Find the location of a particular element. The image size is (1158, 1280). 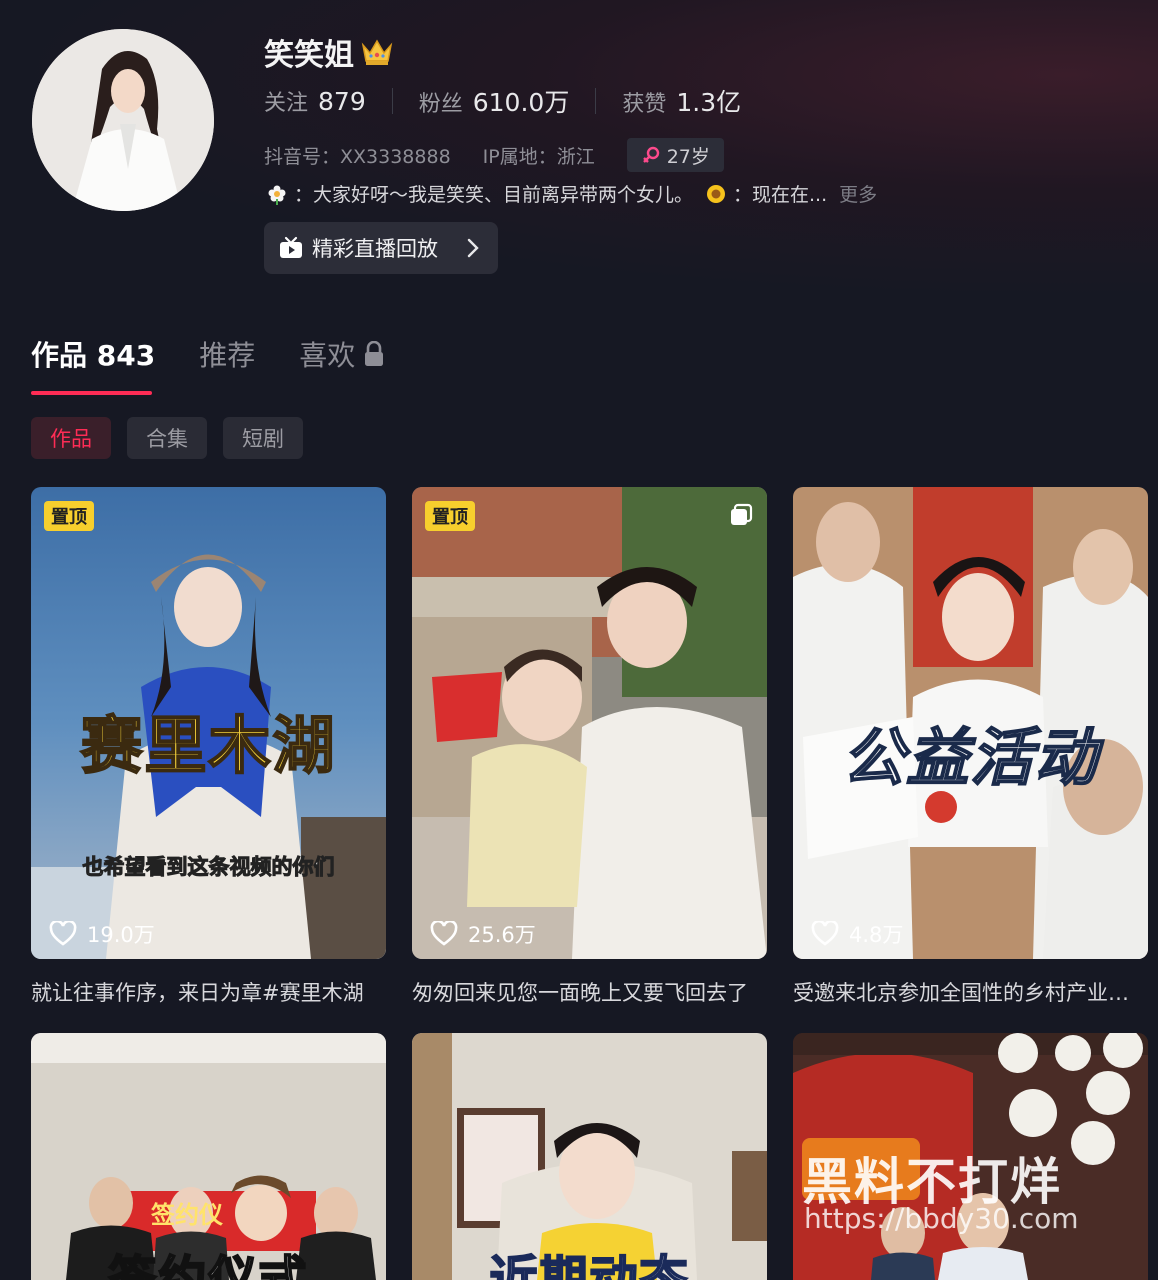

tab-works: 作品 843 is located at coordinates (93, 354).